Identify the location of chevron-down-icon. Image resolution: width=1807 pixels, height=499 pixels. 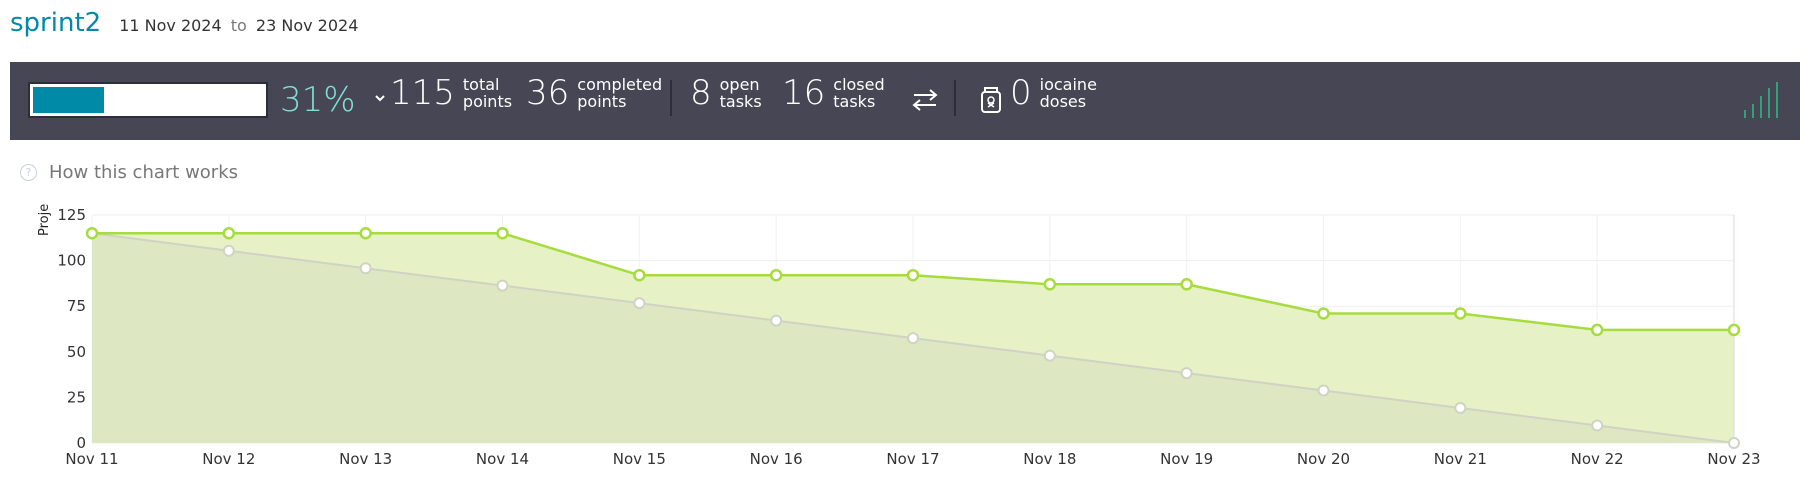
(380, 98).